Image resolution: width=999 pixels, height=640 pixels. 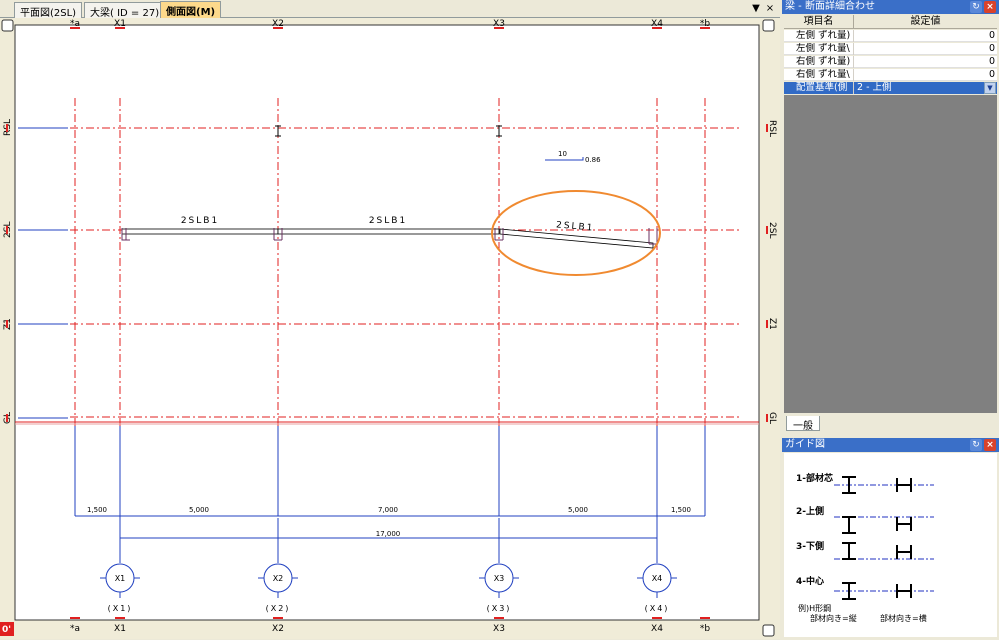 I want to click on guide-title: ガイド図, so click(x=805, y=444).